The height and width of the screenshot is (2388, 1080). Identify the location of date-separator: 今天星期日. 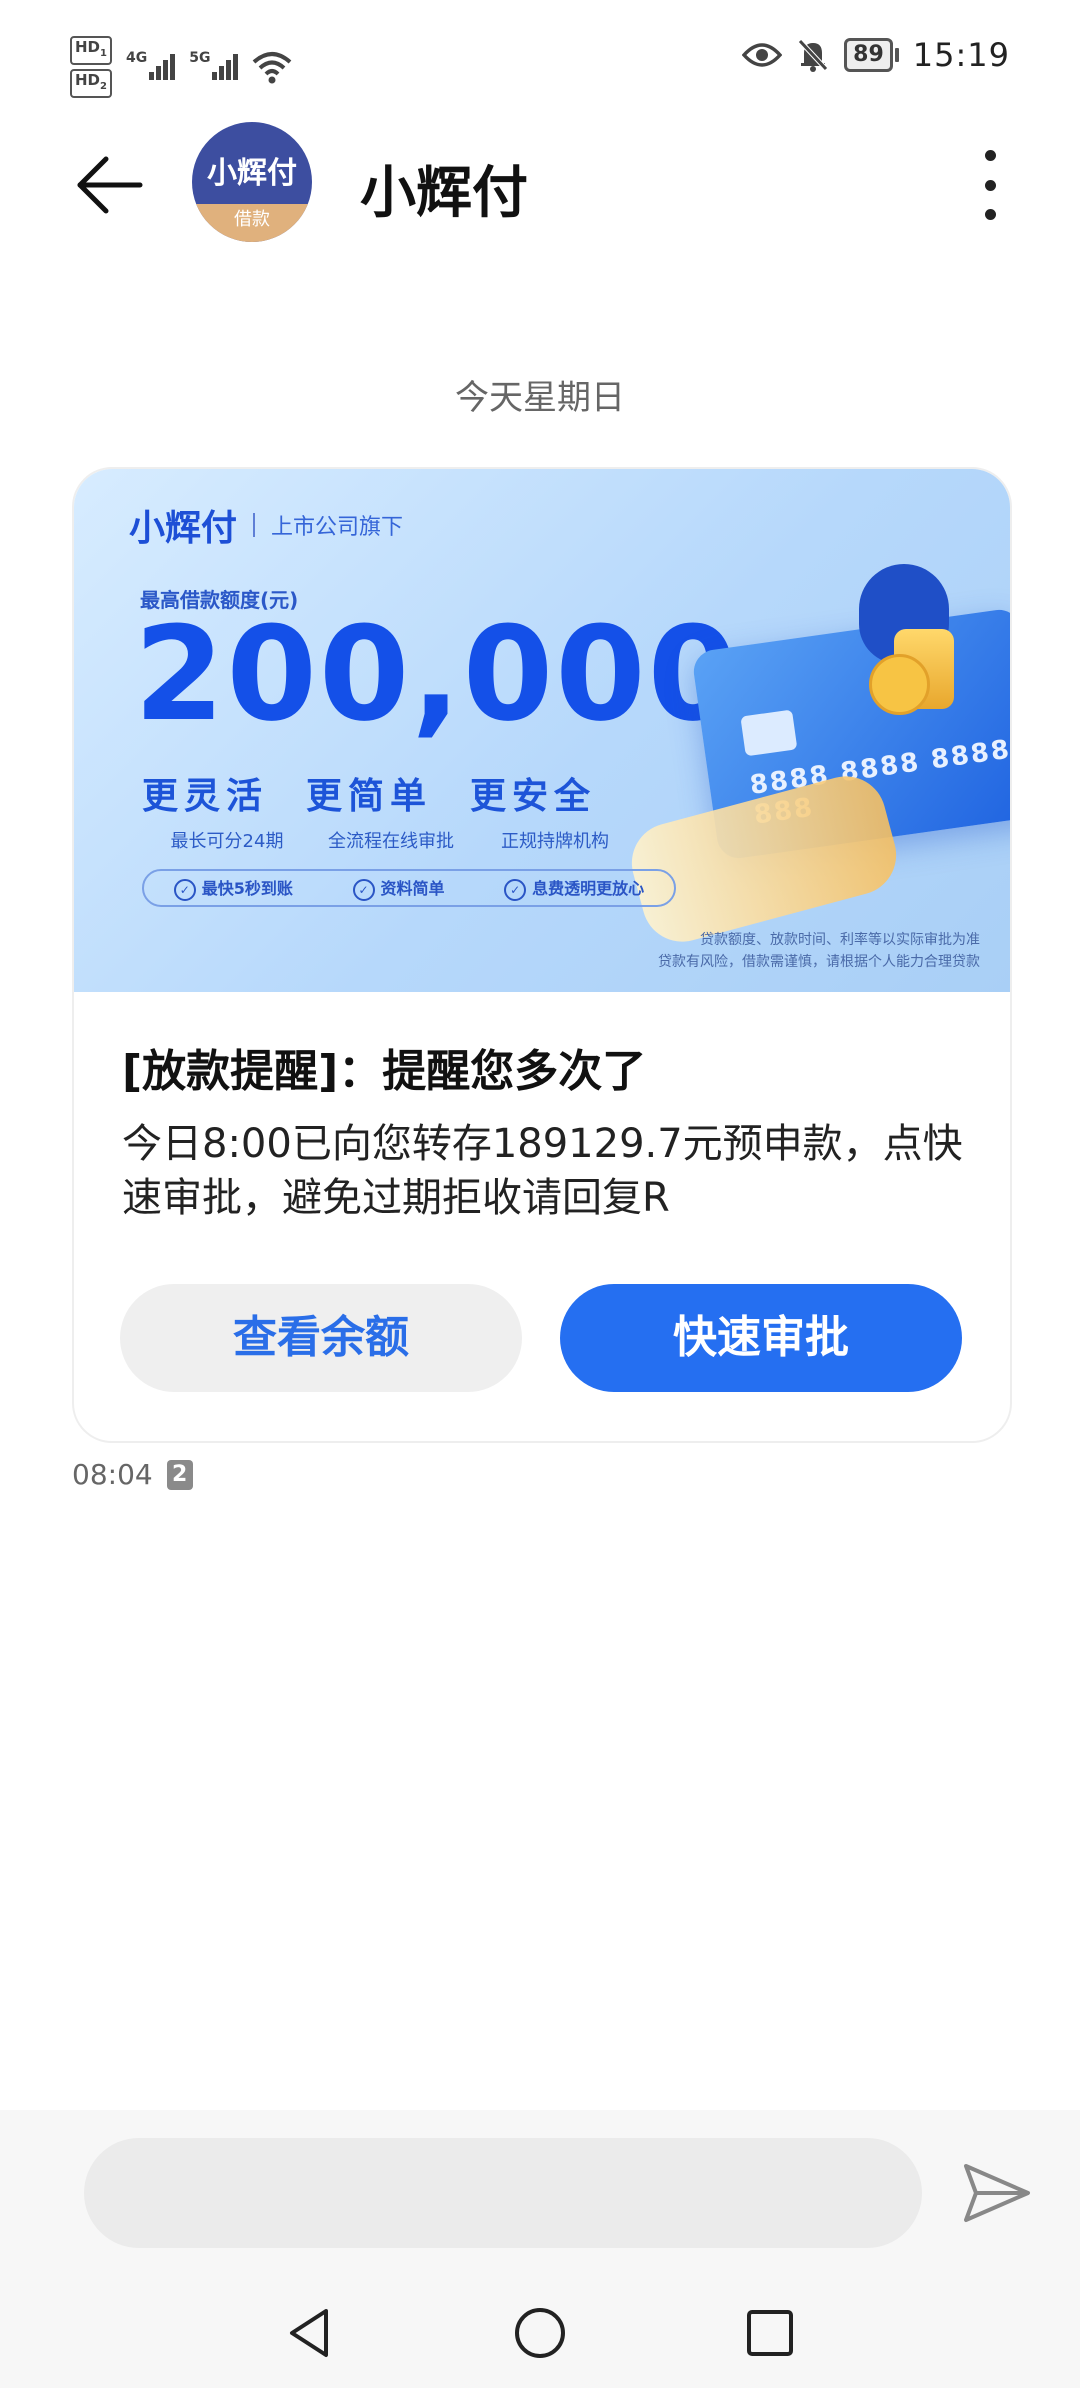
(540, 398).